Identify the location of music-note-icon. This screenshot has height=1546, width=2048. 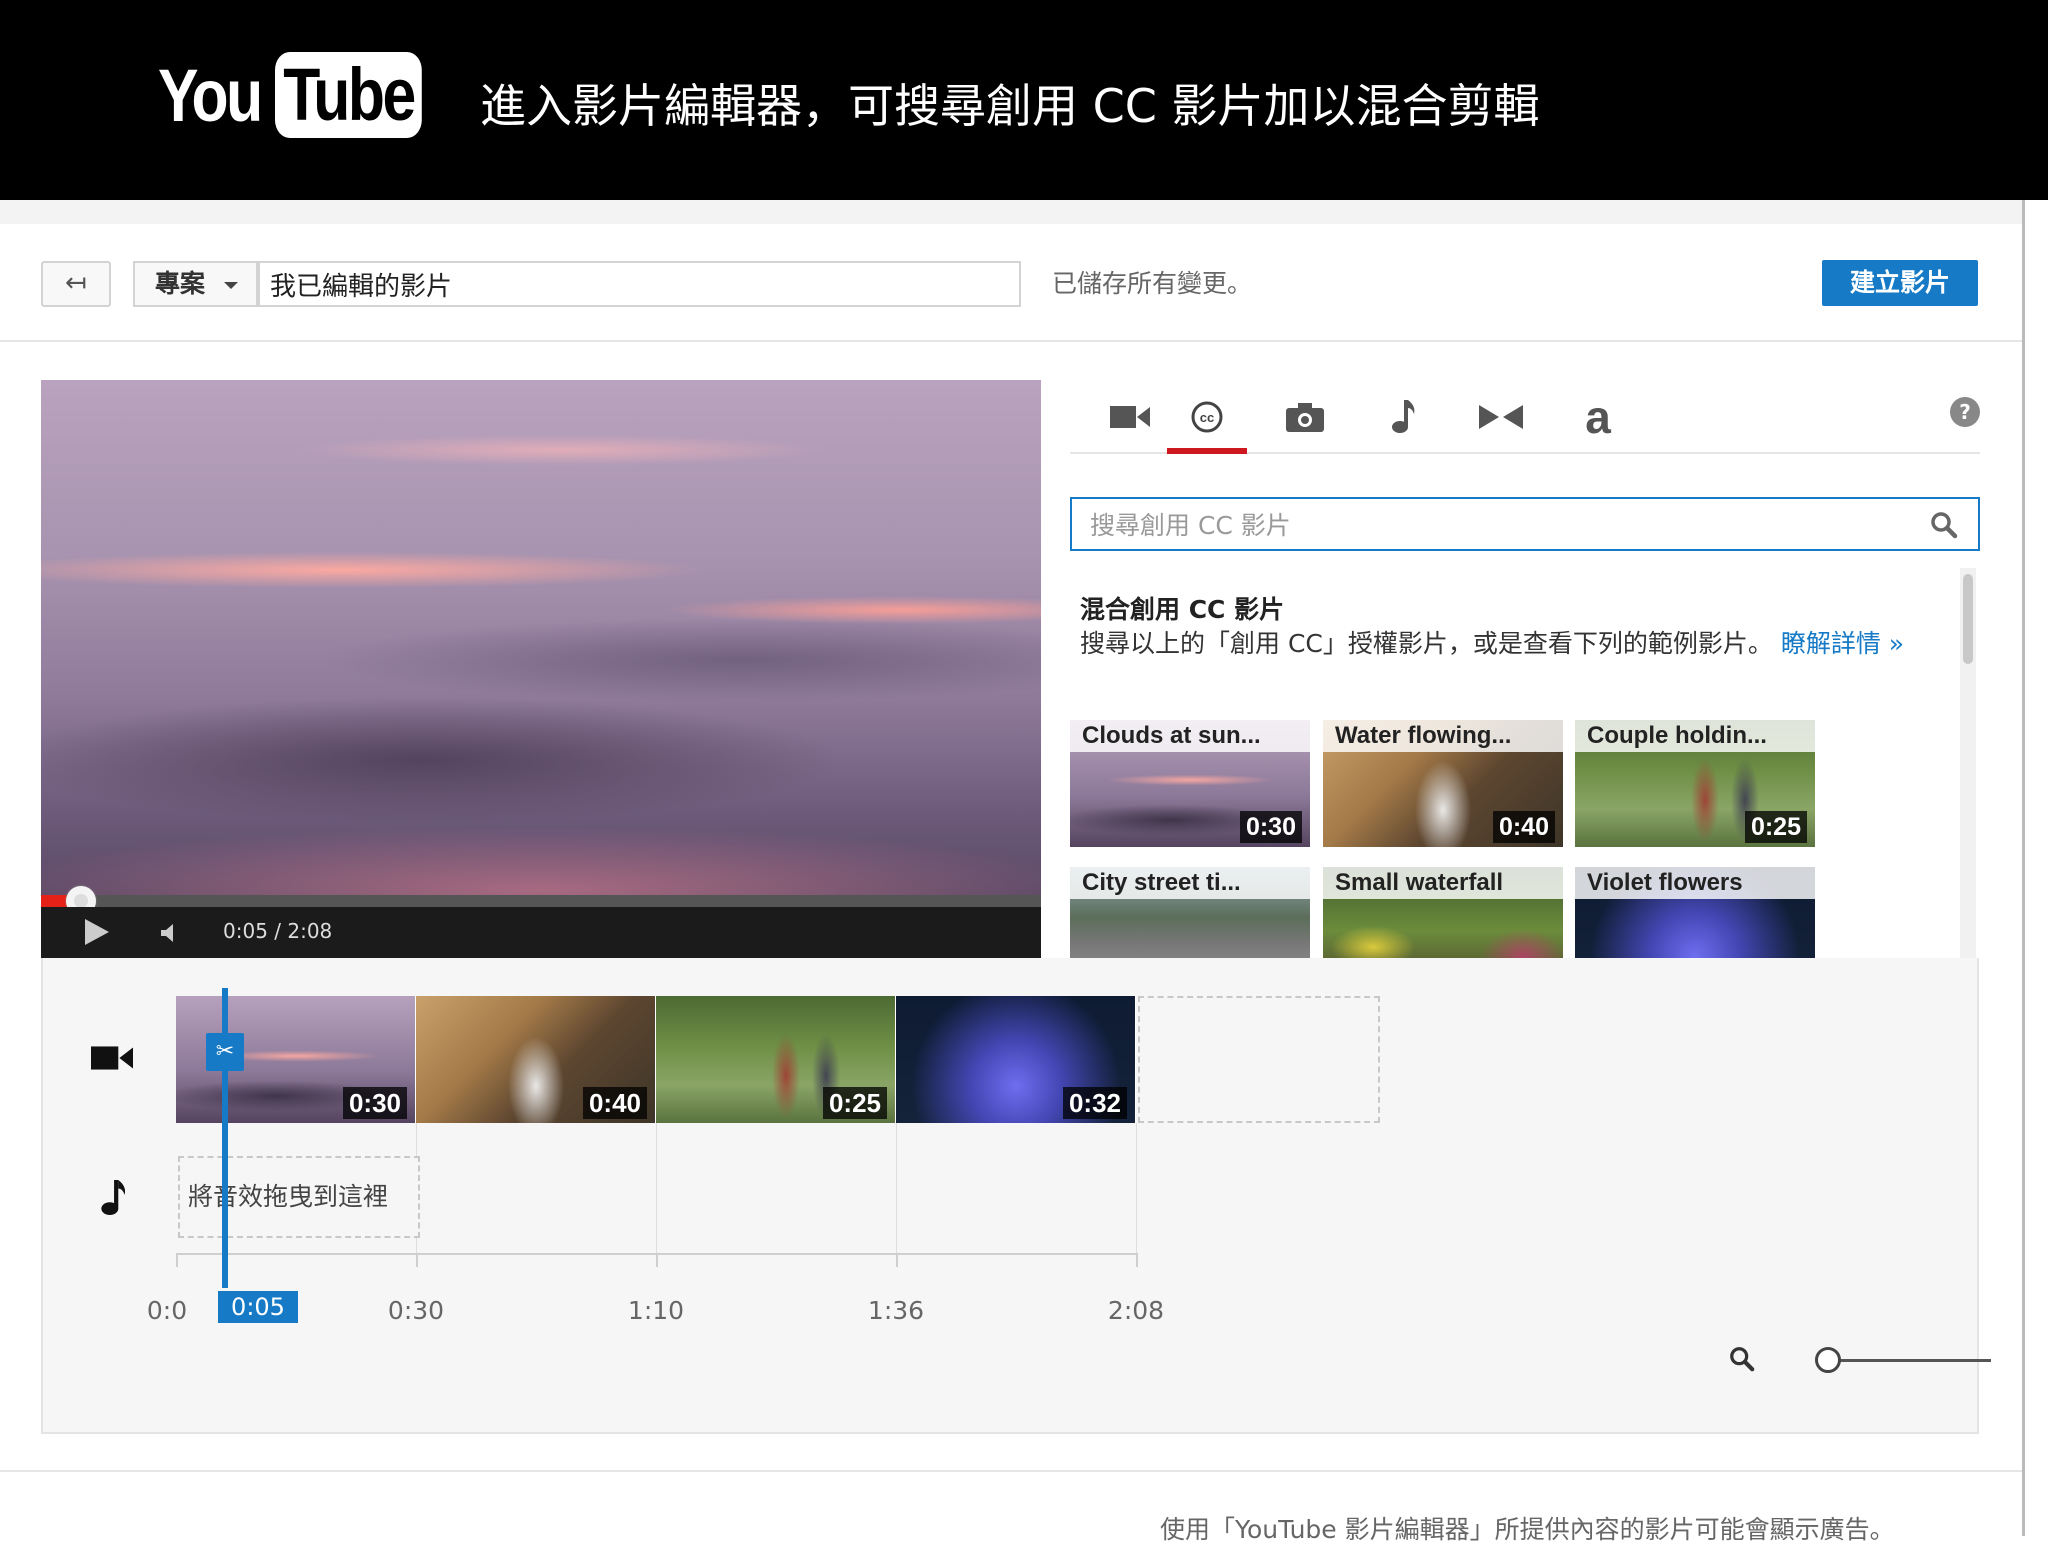
(1403, 416).